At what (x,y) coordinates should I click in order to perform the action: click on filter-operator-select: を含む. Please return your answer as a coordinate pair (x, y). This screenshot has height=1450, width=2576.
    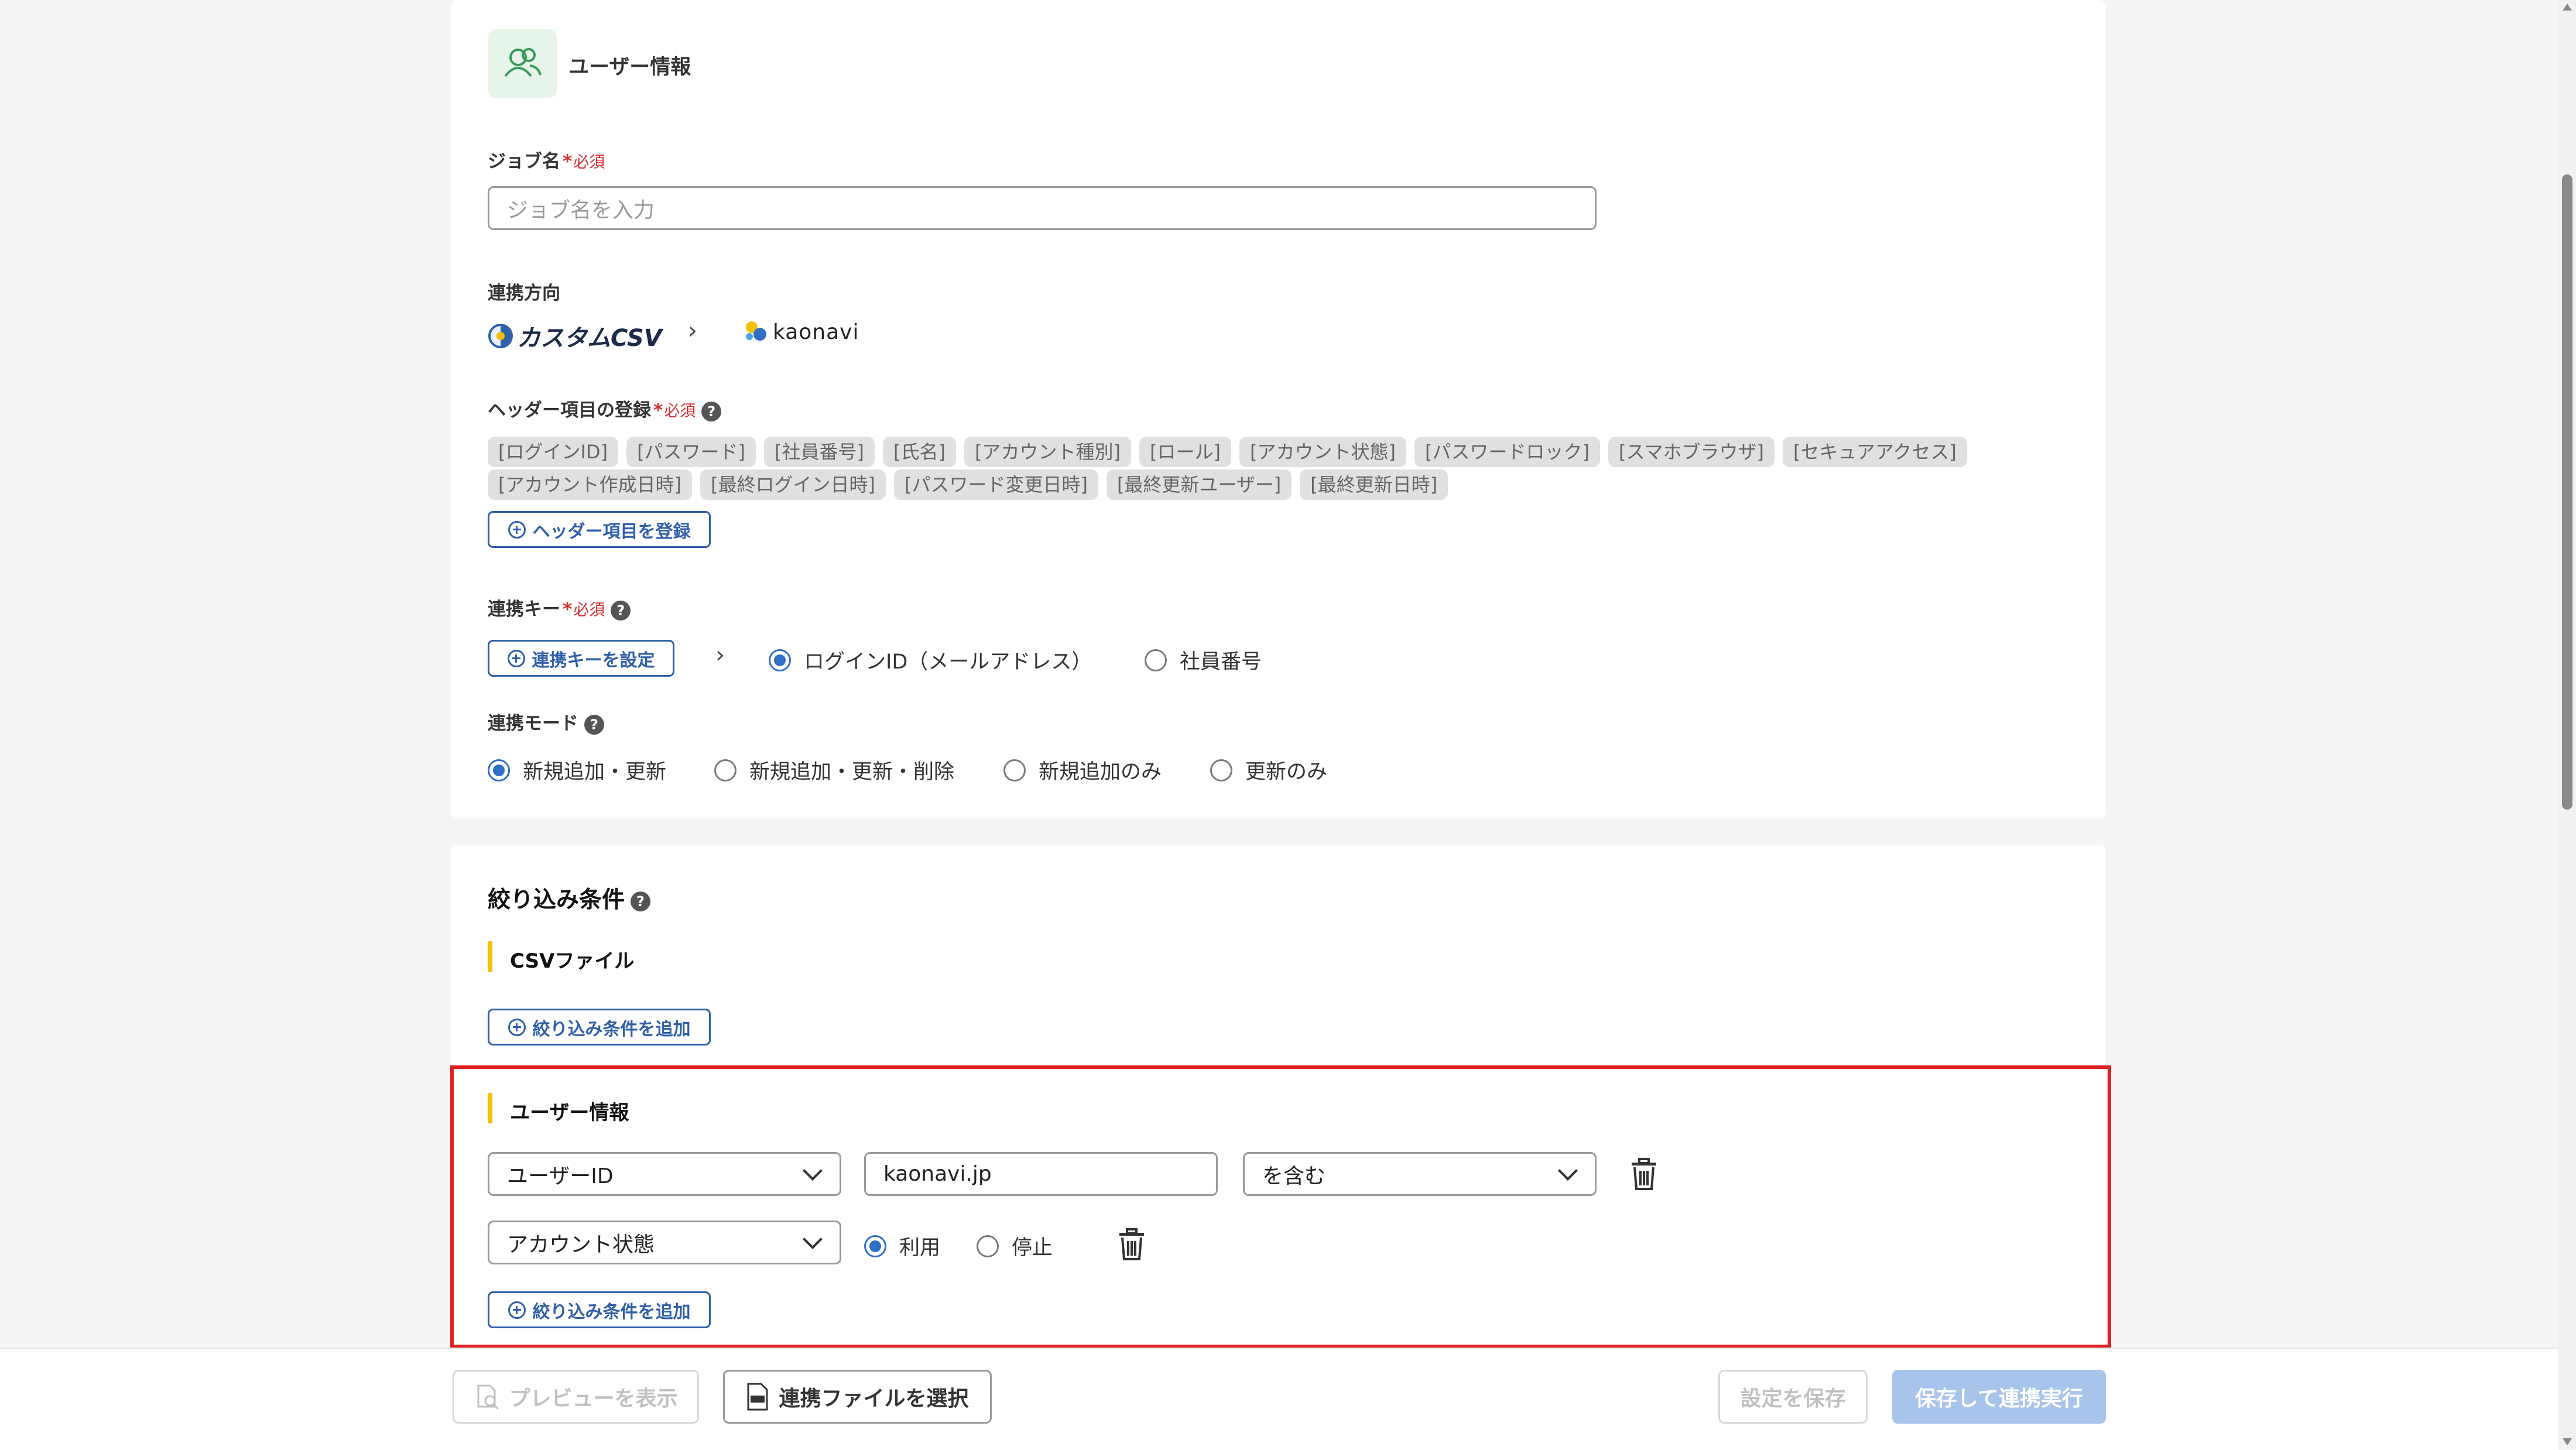
    Looking at the image, I should click on (1420, 1174).